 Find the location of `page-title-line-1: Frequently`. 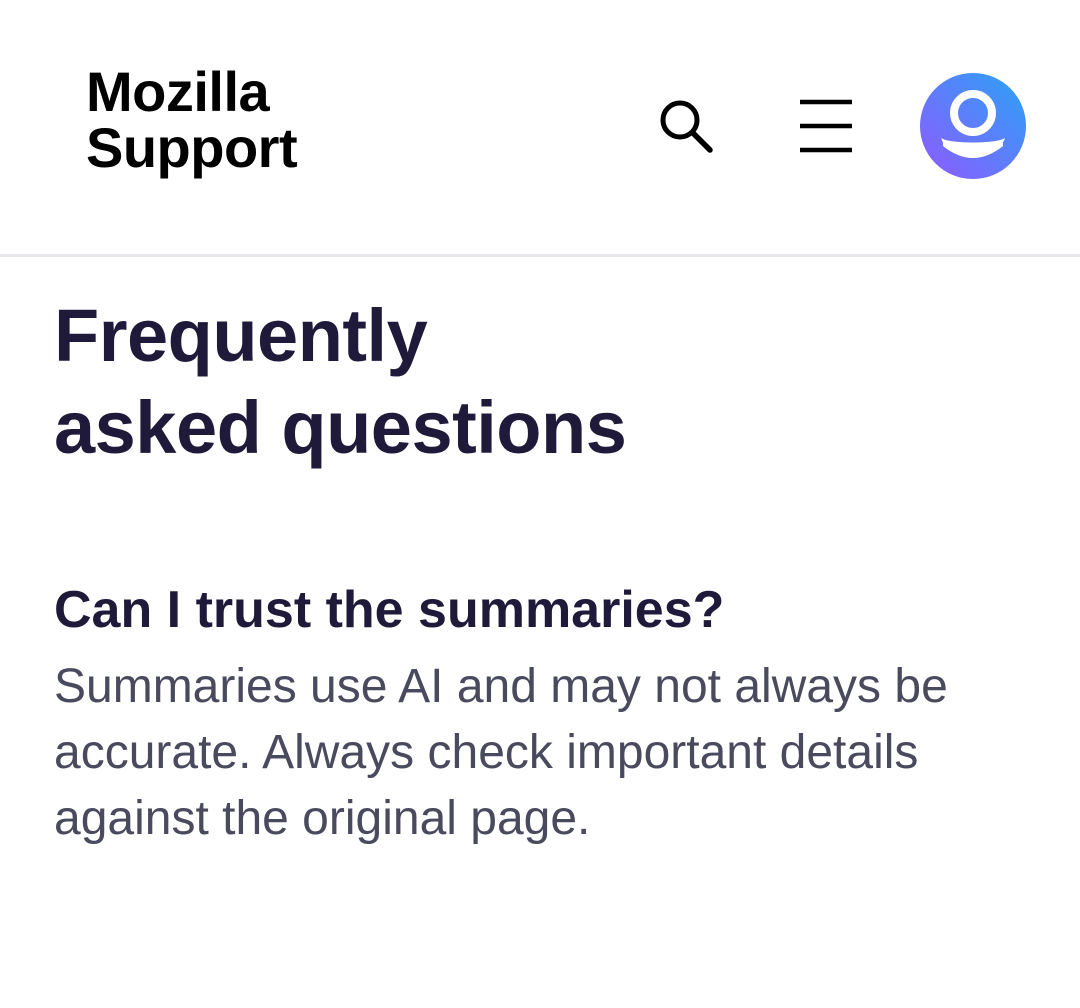

page-title-line-1: Frequently is located at coordinates (241, 335).